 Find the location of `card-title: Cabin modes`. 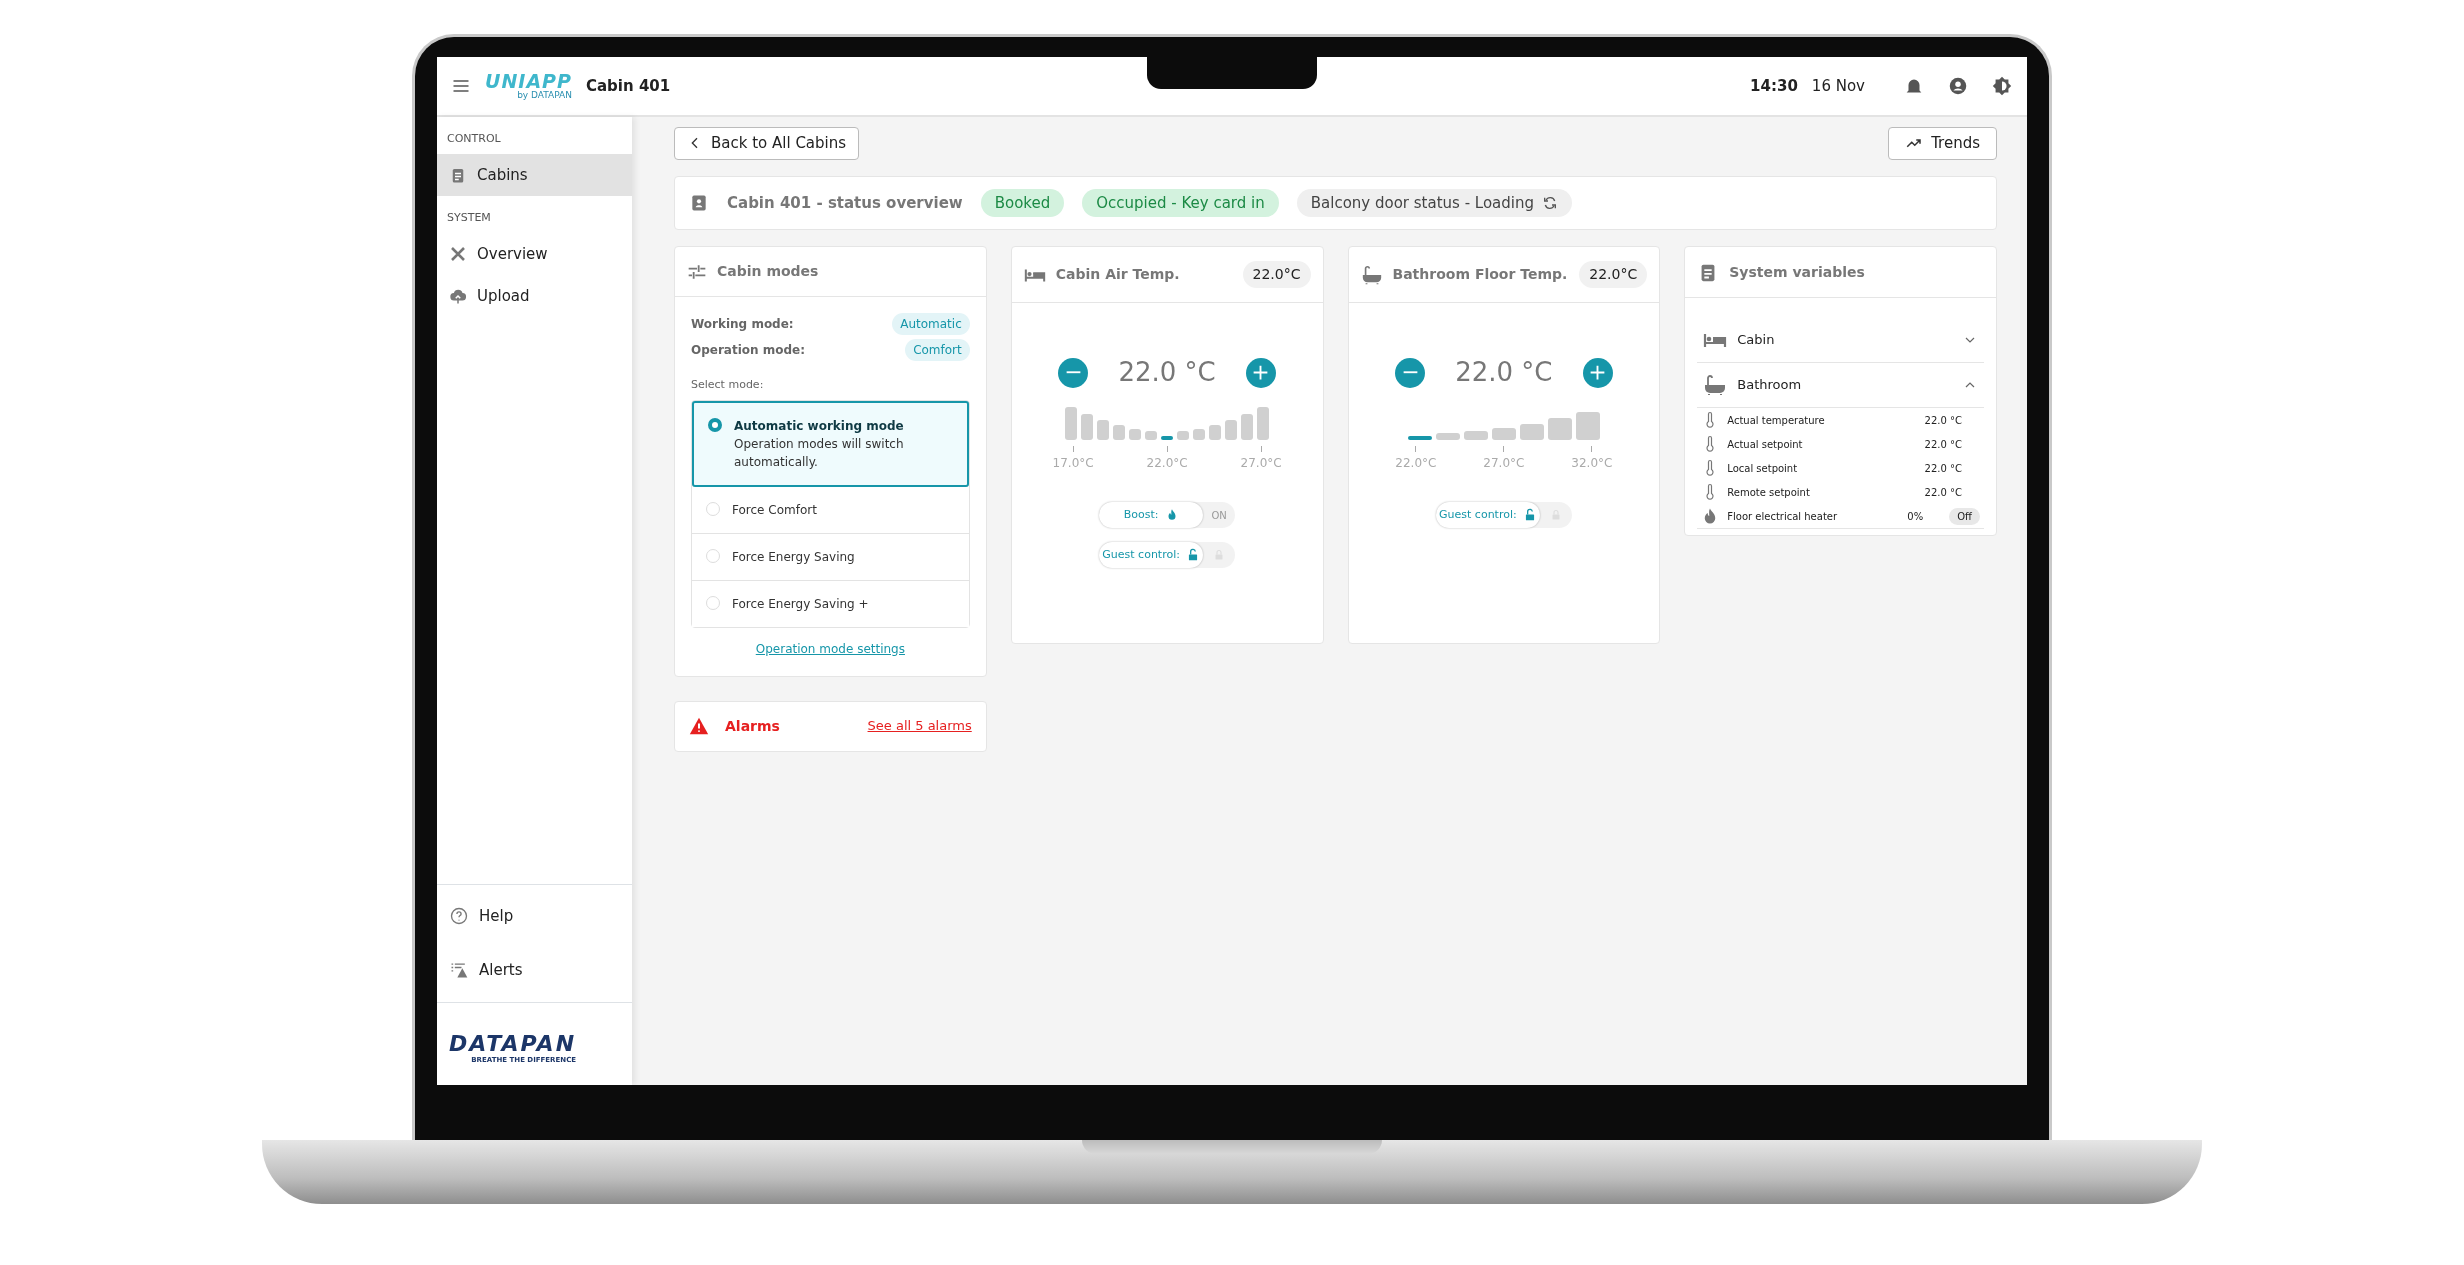

card-title: Cabin modes is located at coordinates (768, 271).